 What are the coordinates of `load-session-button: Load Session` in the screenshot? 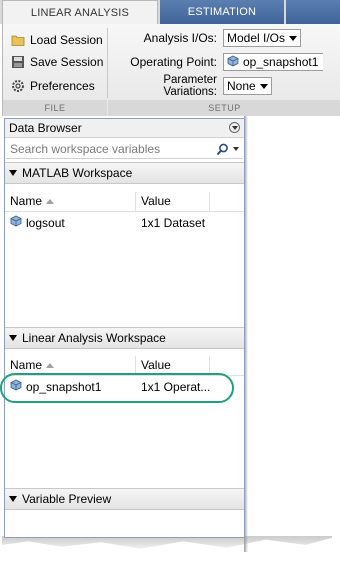 It's located at (57, 40).